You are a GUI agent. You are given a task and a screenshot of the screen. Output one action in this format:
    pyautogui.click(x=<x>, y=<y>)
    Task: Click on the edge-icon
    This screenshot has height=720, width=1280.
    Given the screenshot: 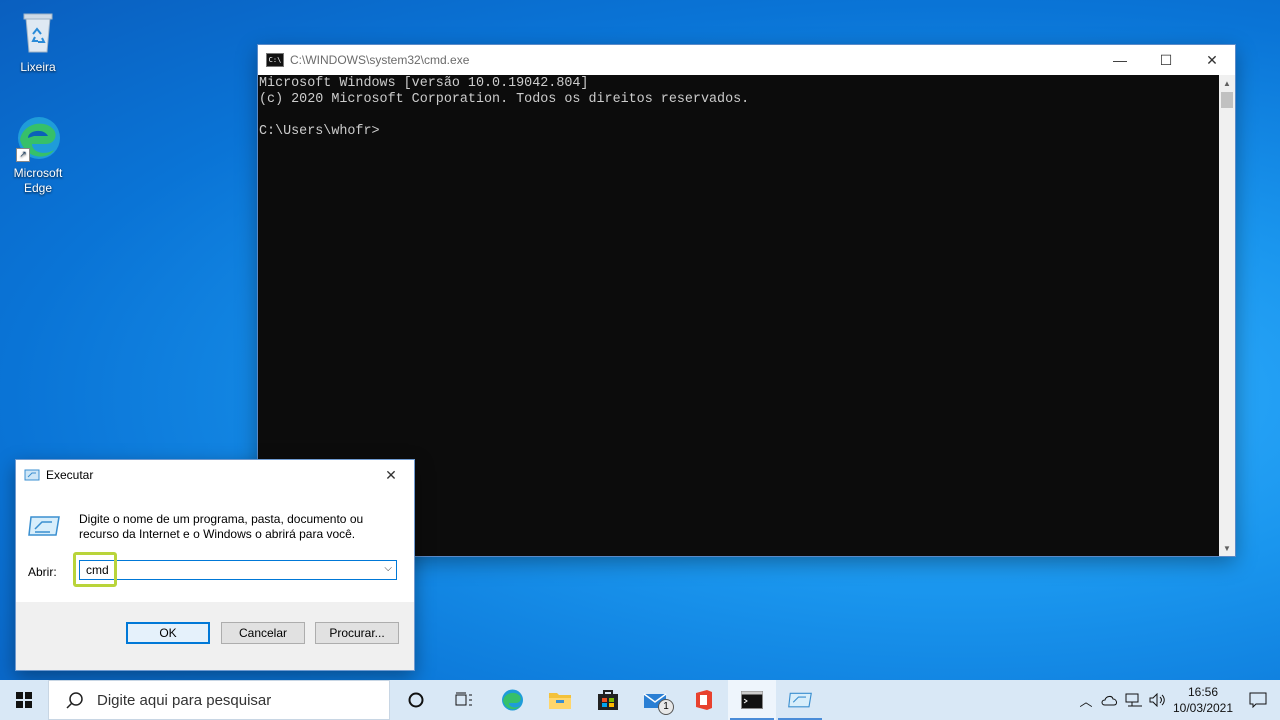 What is the action you would take?
    pyautogui.click(x=512, y=700)
    